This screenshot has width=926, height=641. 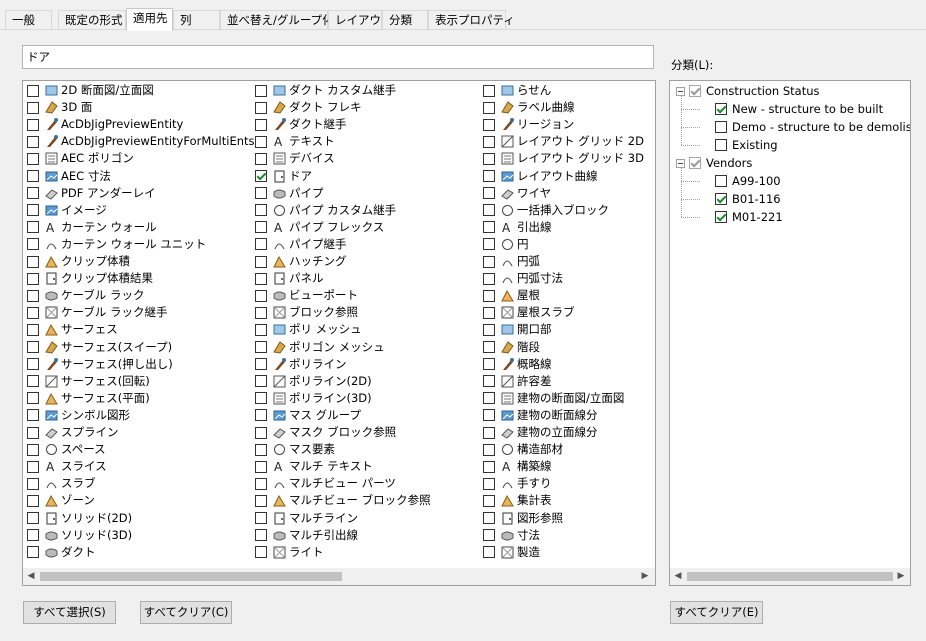 What do you see at coordinates (295, 141) in the screenshot?
I see `list-item: A テキスト` at bounding box center [295, 141].